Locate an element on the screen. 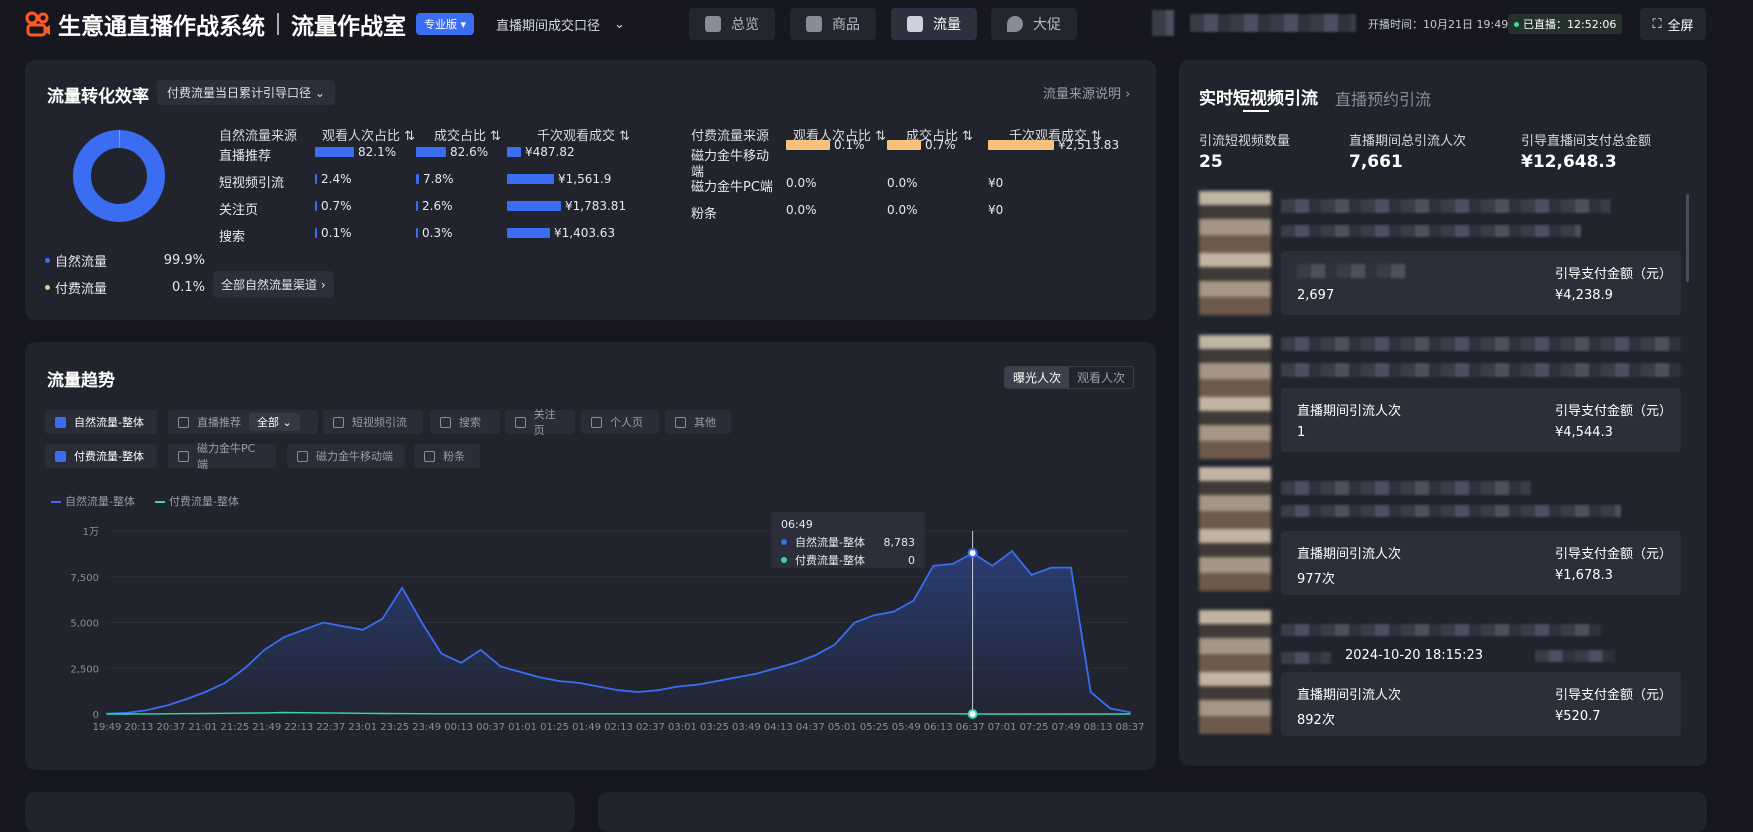 The image size is (1753, 832). traffic-donut-chart is located at coordinates (119, 176).